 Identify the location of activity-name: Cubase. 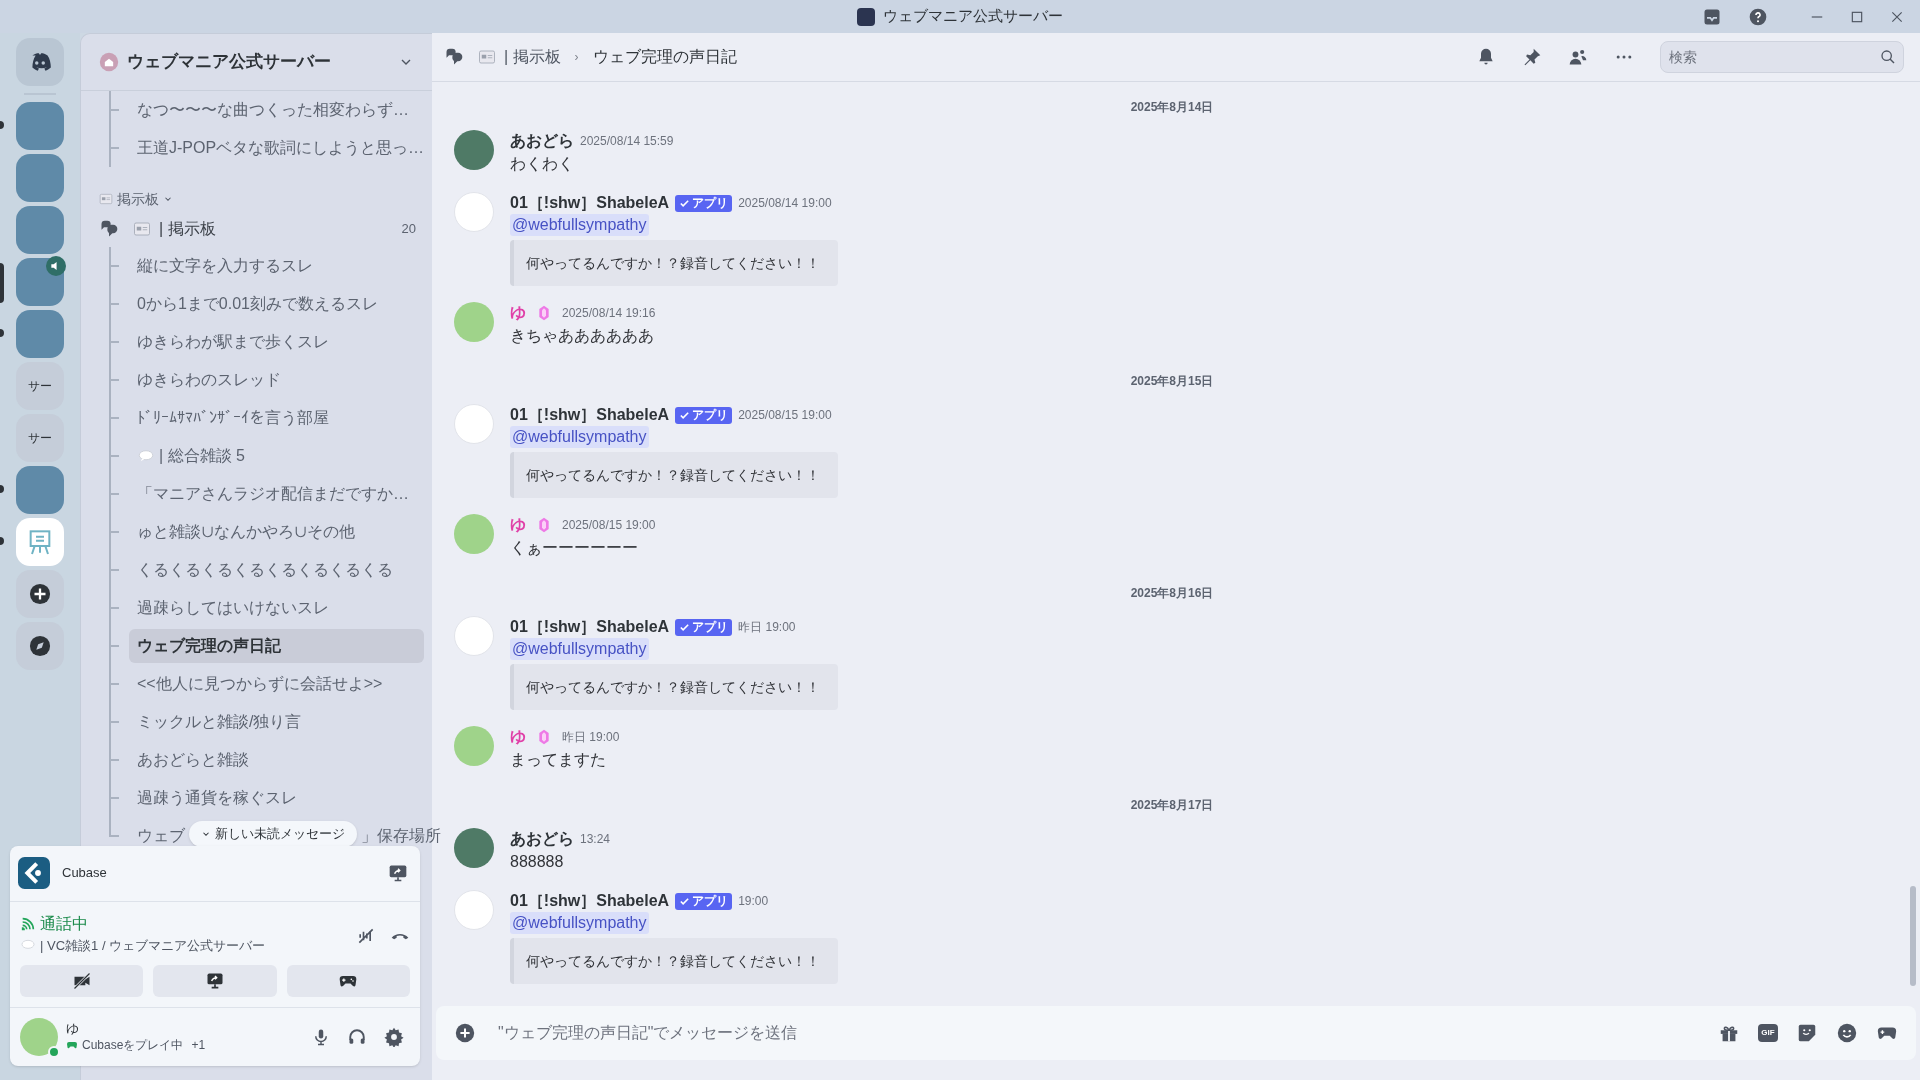
(84, 873).